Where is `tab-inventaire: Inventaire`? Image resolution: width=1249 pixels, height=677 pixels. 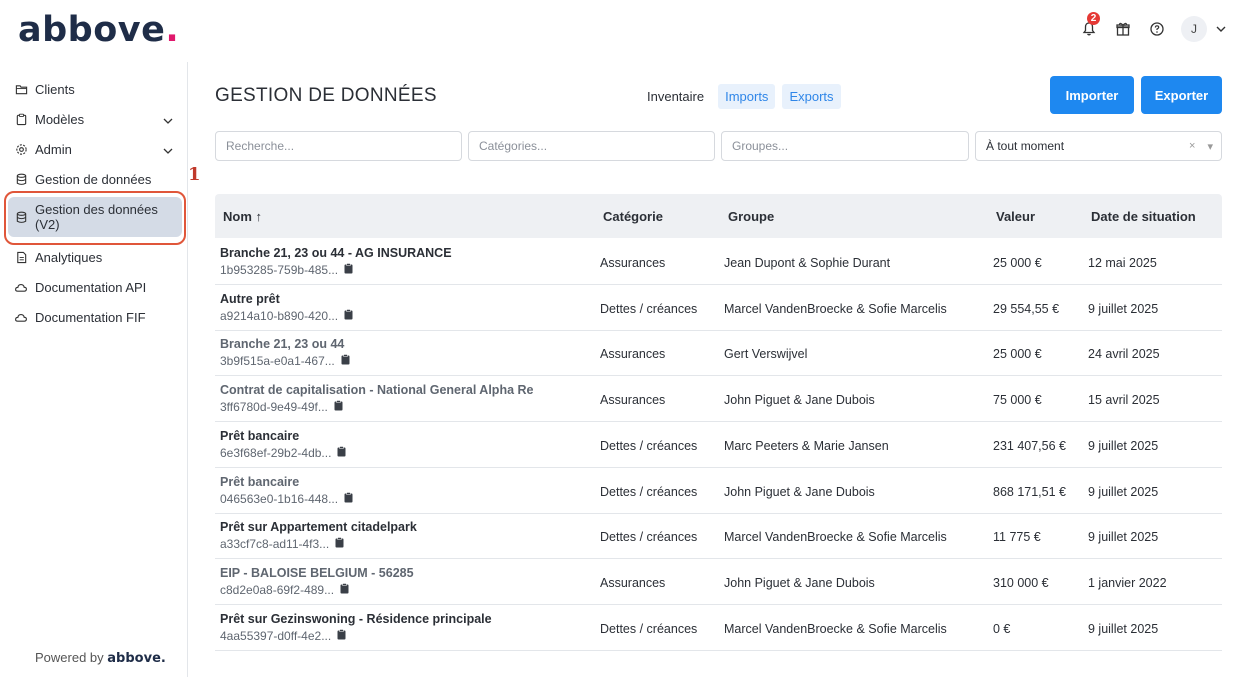 tab-inventaire: Inventaire is located at coordinates (675, 96).